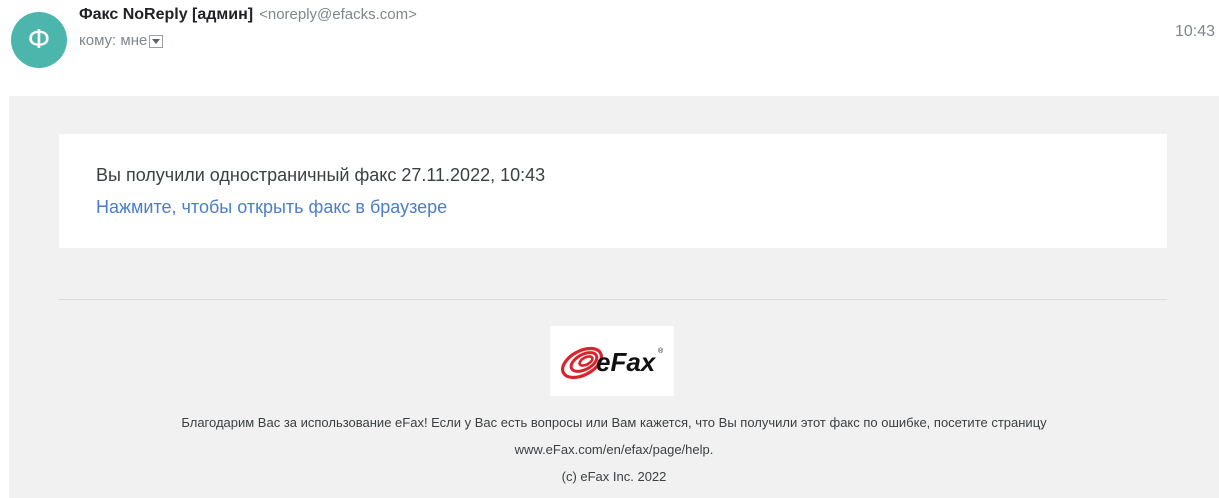  I want to click on recipient-line: кому: мне, so click(121, 40).